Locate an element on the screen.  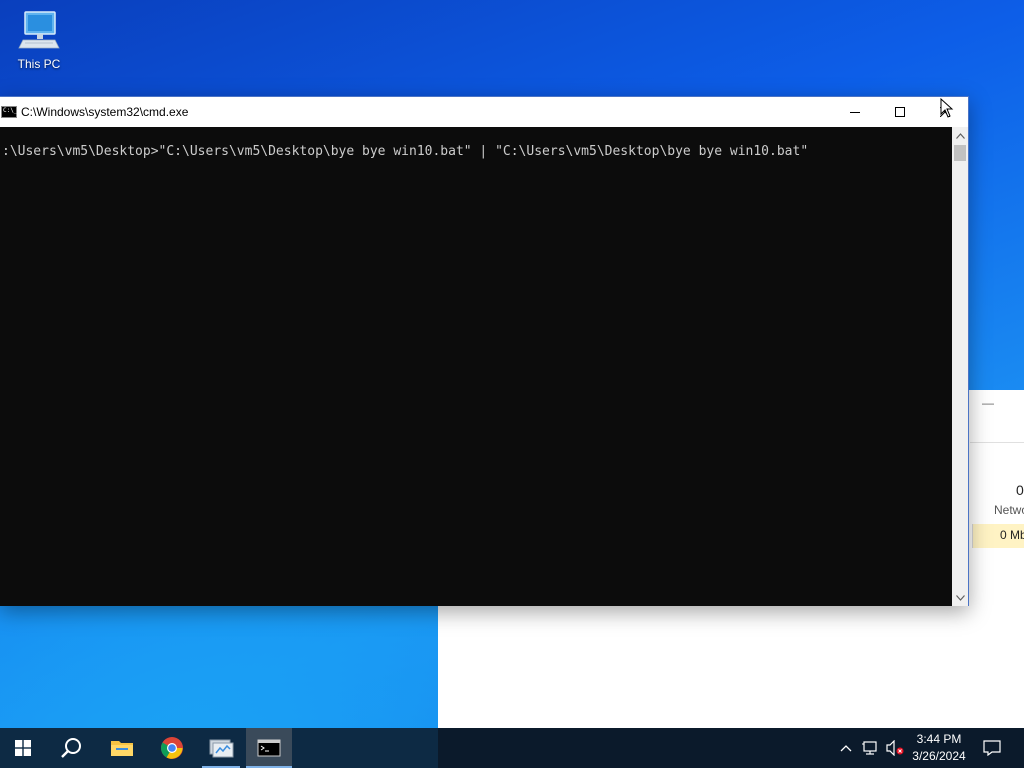
divider is located at coordinates (997, 442).